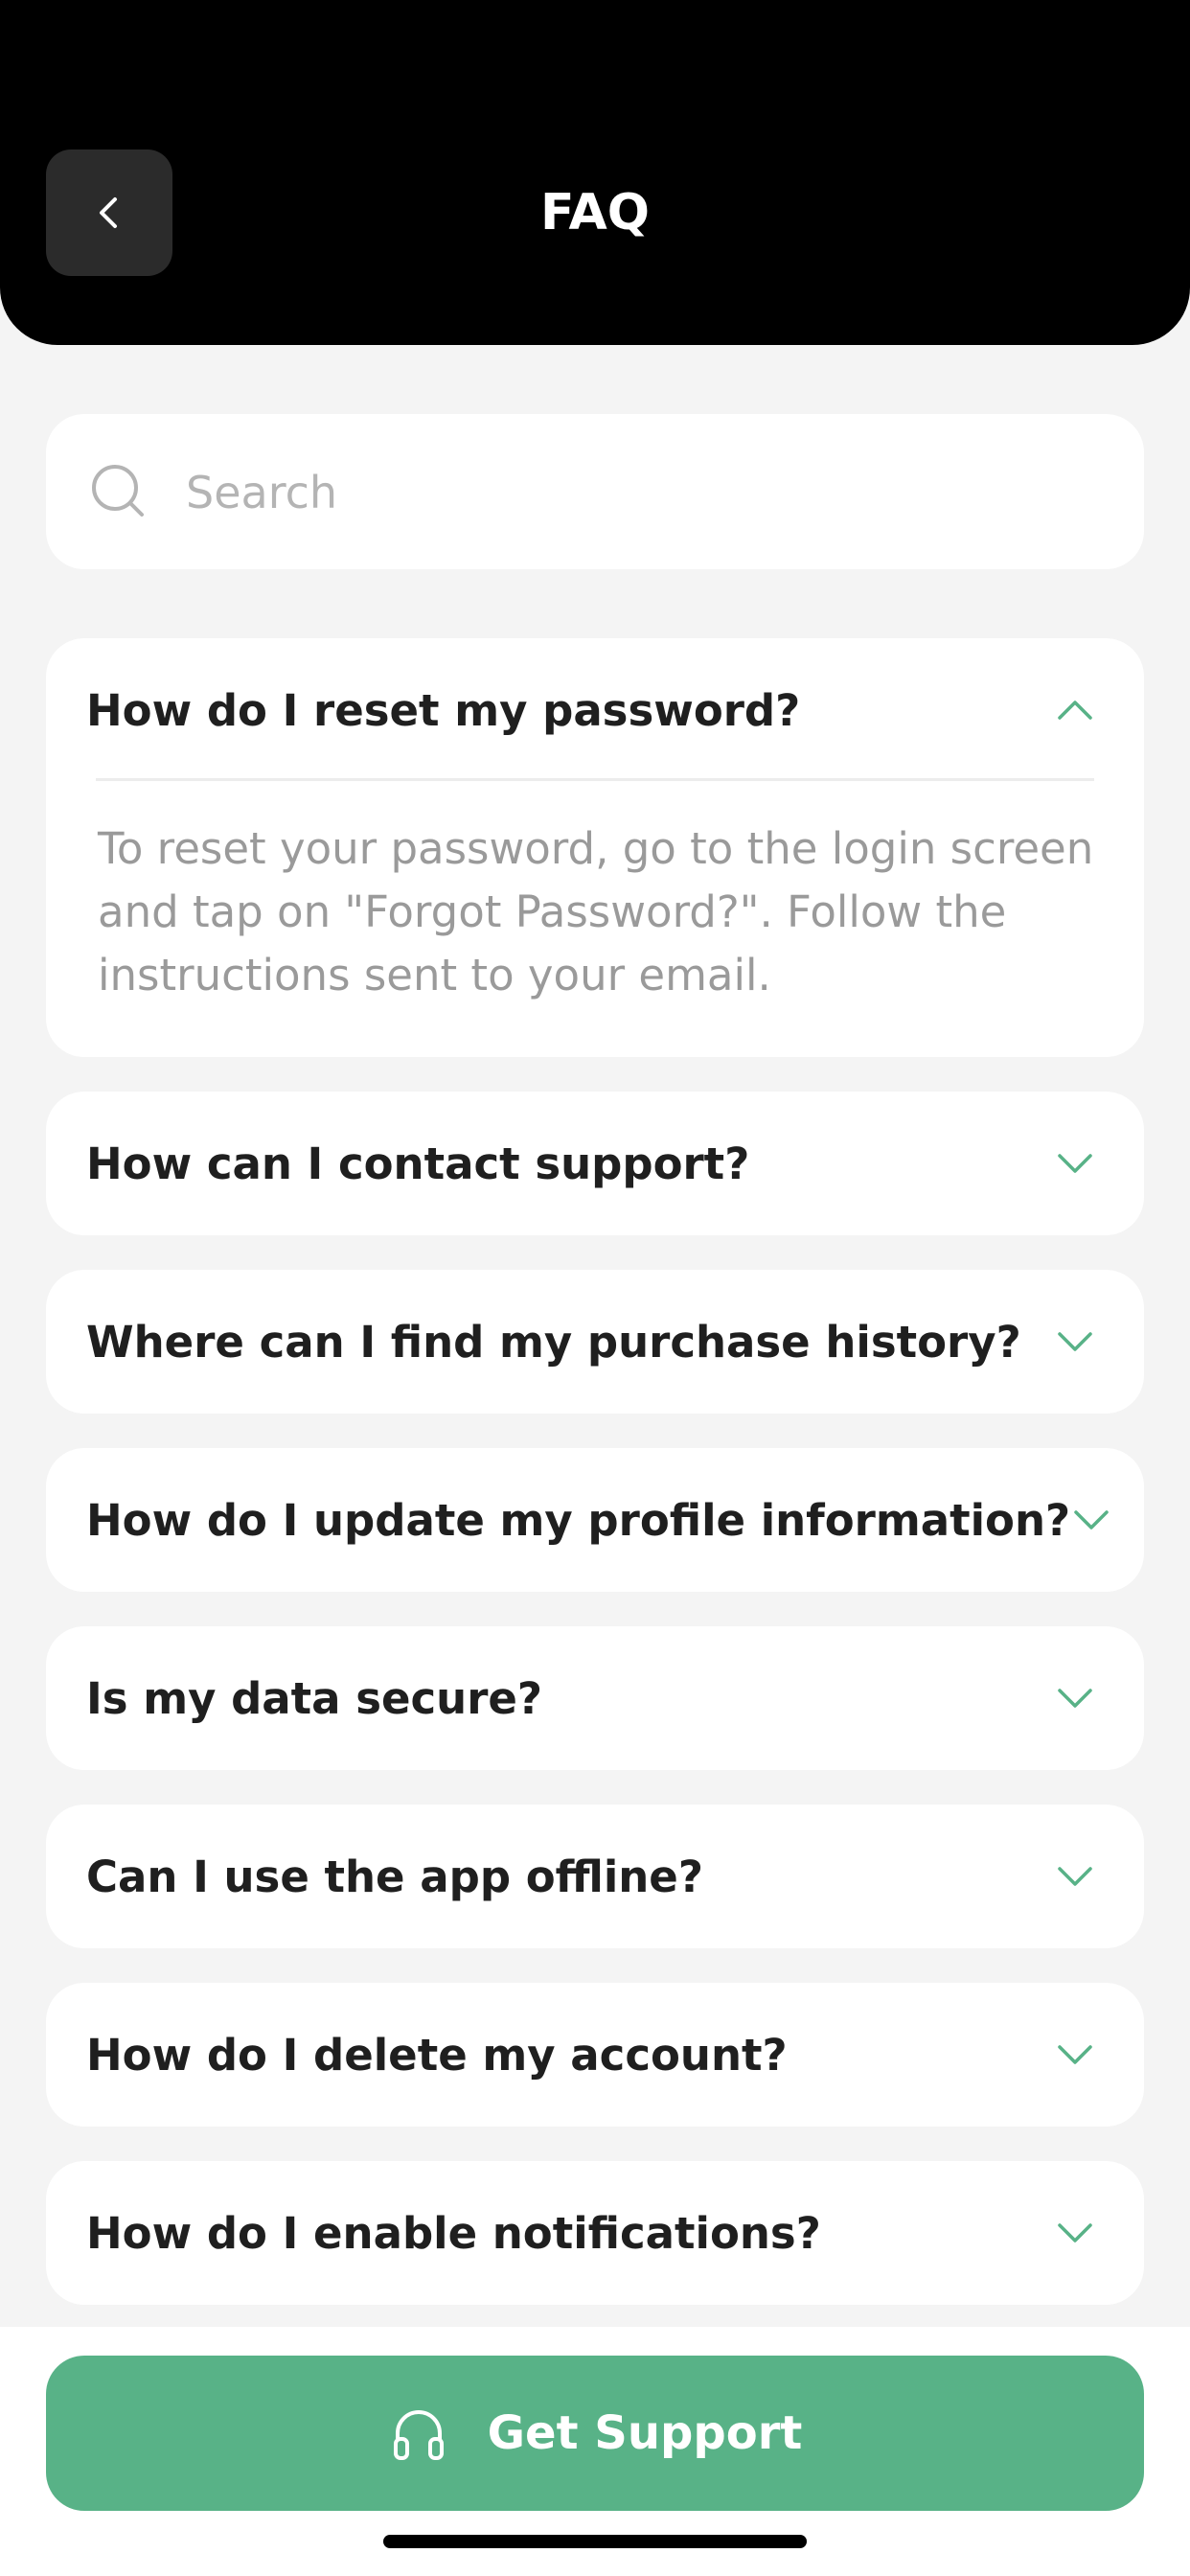 This screenshot has height=2576, width=1190. Describe the element at coordinates (1075, 711) in the screenshot. I see `chevron-up-icon` at that location.